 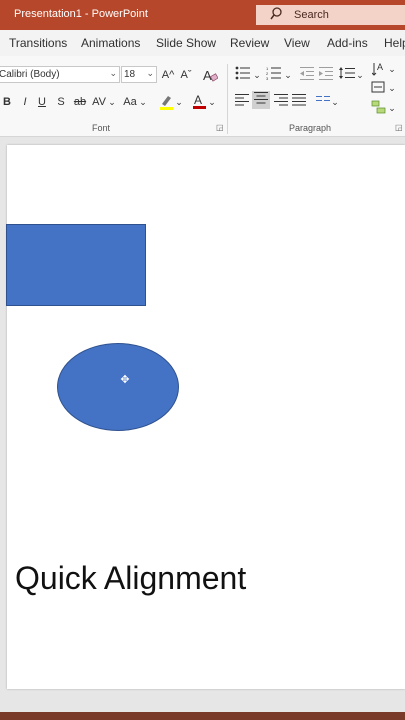 What do you see at coordinates (274, 74) in the screenshot?
I see `numbering-icon: 123` at bounding box center [274, 74].